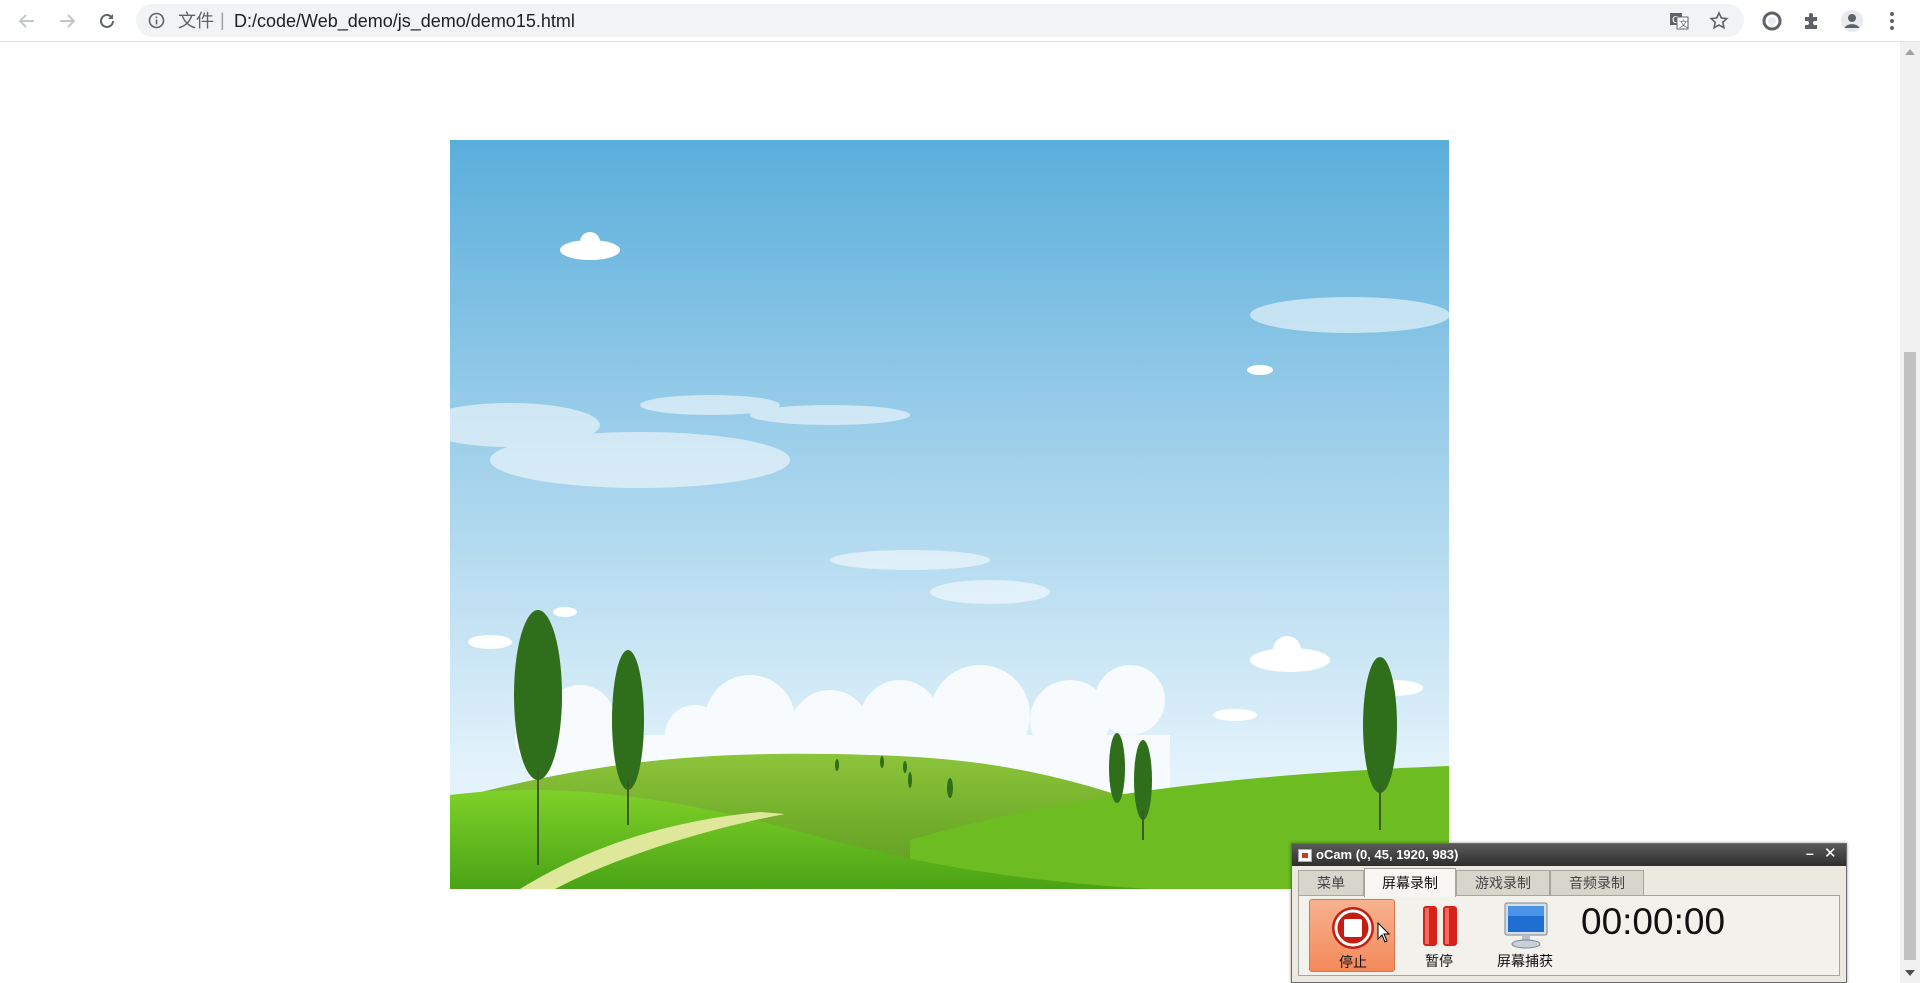  What do you see at coordinates (1503, 883) in the screenshot?
I see `tab-game-record: 游戏录制` at bounding box center [1503, 883].